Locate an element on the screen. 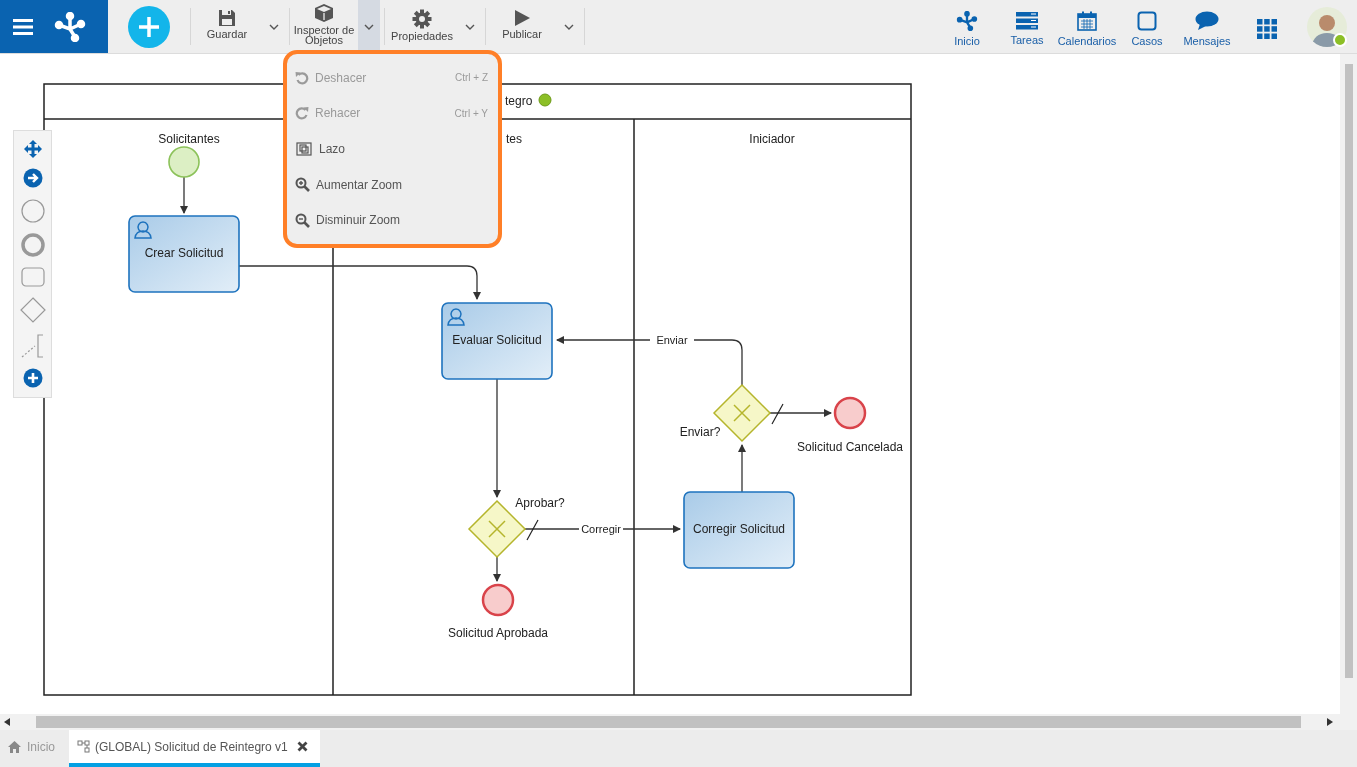  toolbar-button: Publicar is located at coordinates (522, 26).